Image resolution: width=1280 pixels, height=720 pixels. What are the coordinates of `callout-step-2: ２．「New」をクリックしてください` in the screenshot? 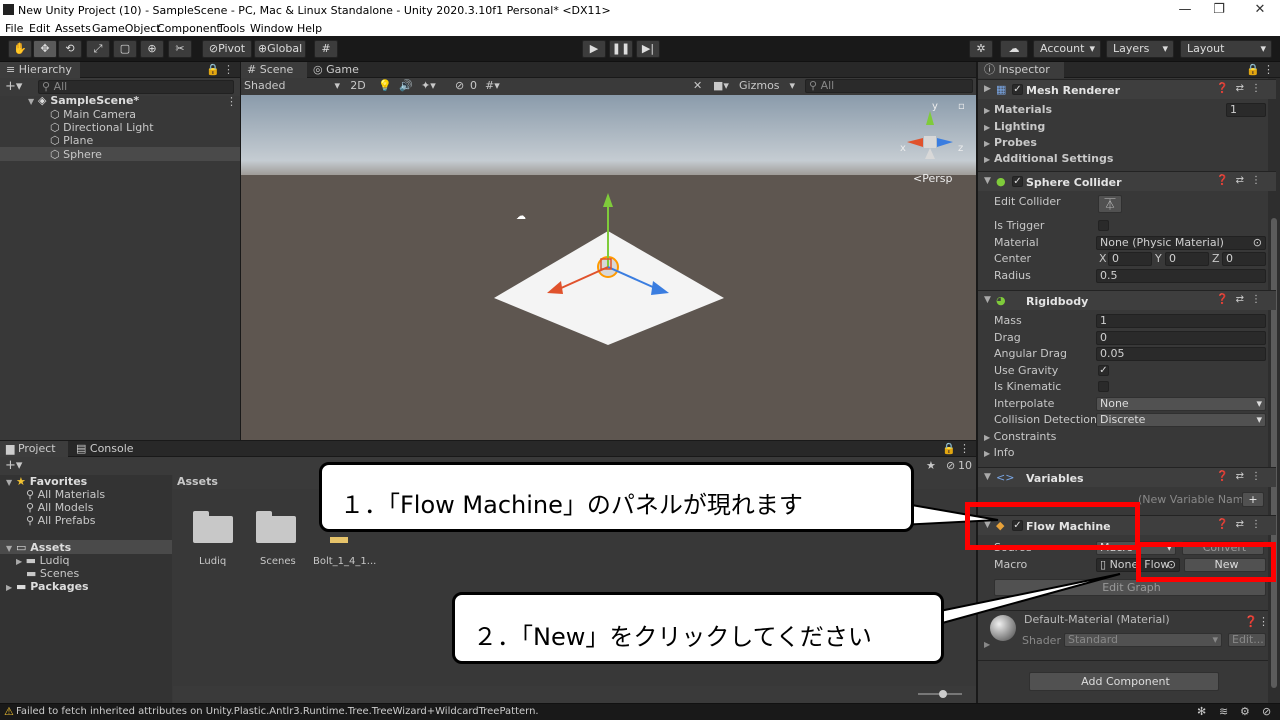 It's located at (698, 628).